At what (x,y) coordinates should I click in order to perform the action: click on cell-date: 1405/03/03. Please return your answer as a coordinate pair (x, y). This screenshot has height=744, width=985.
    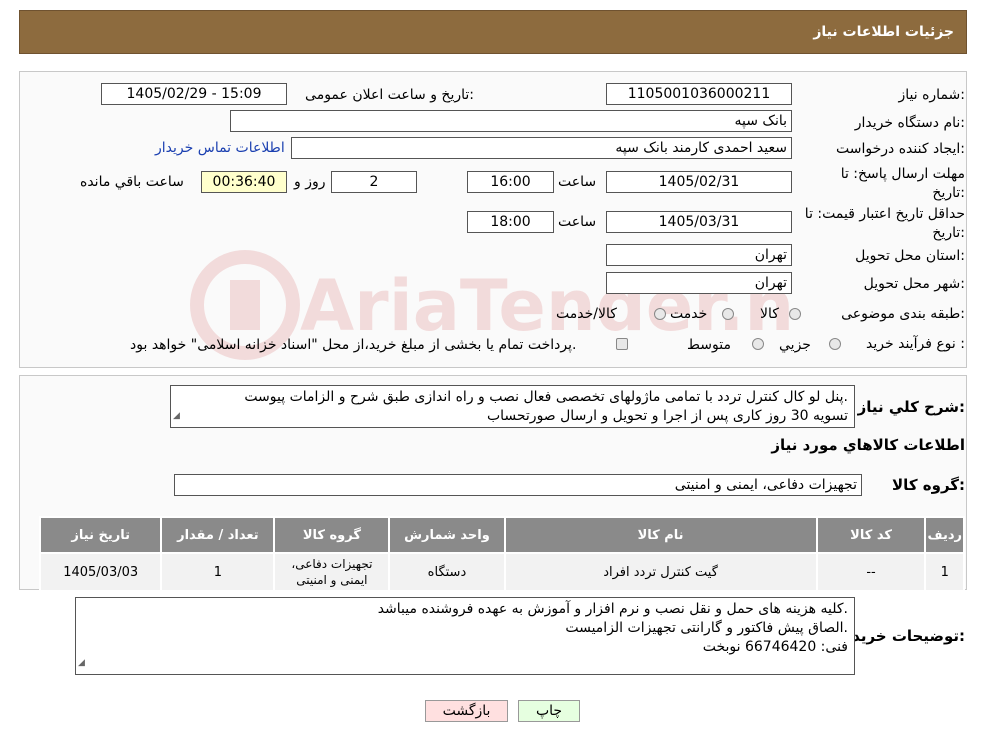
    Looking at the image, I should click on (100, 572).